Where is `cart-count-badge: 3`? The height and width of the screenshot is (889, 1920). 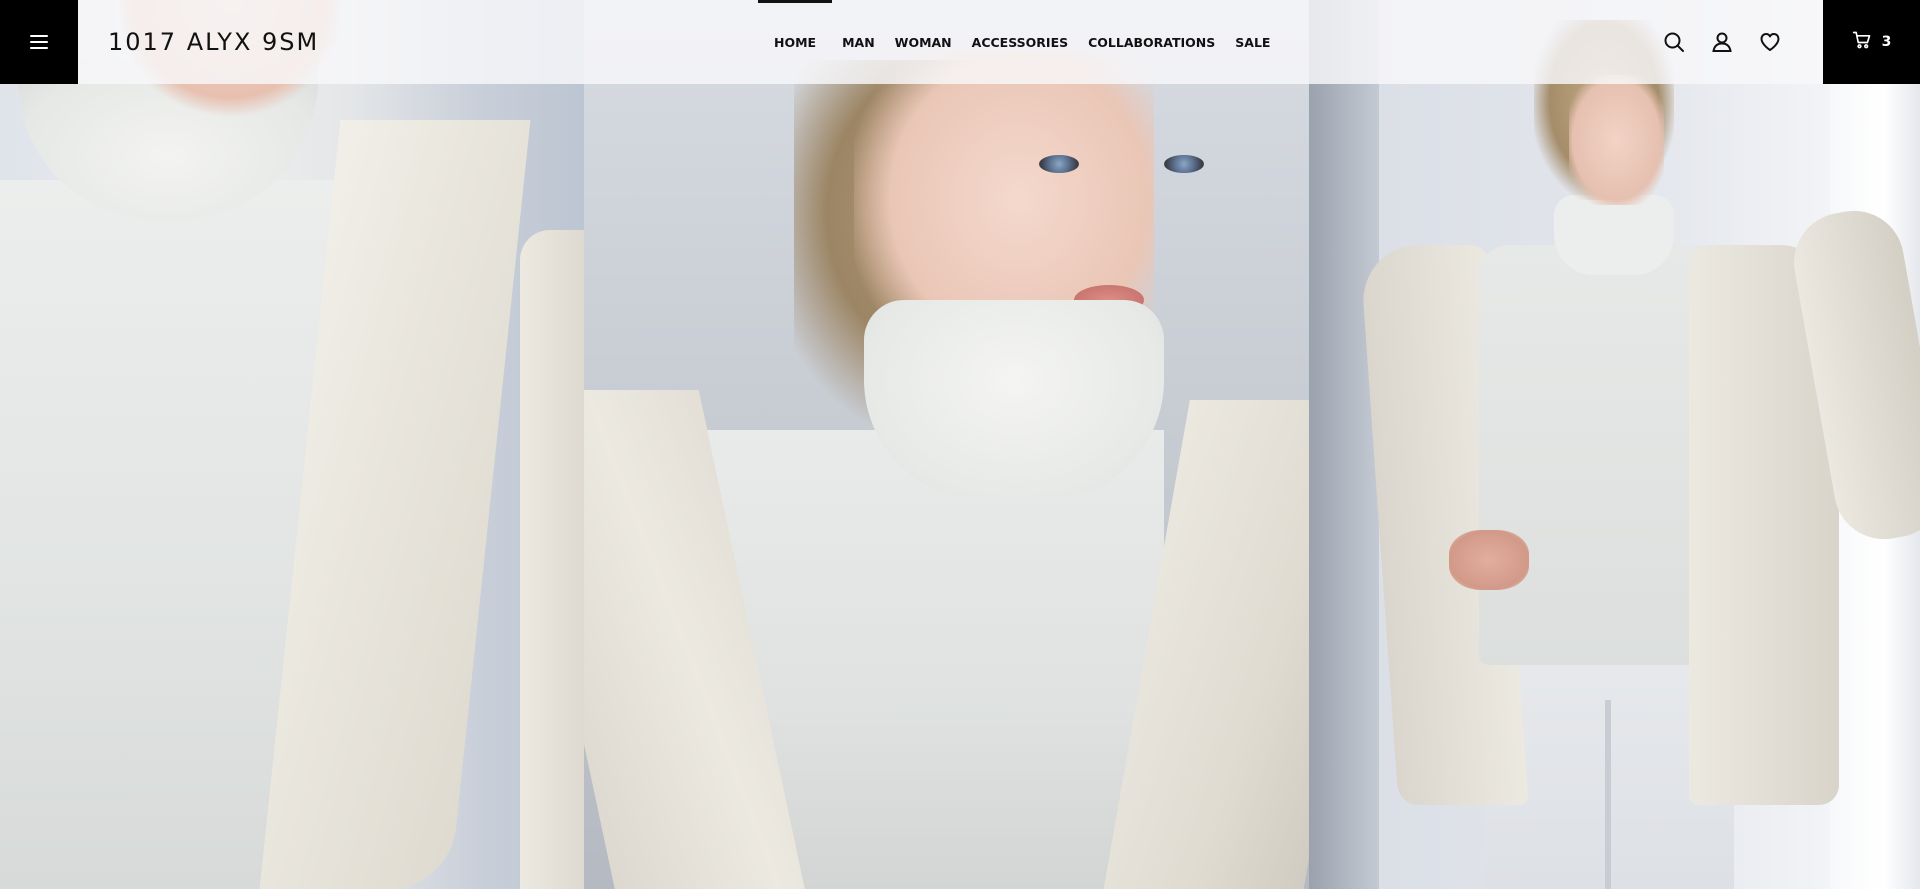
cart-count-badge: 3 is located at coordinates (1886, 42).